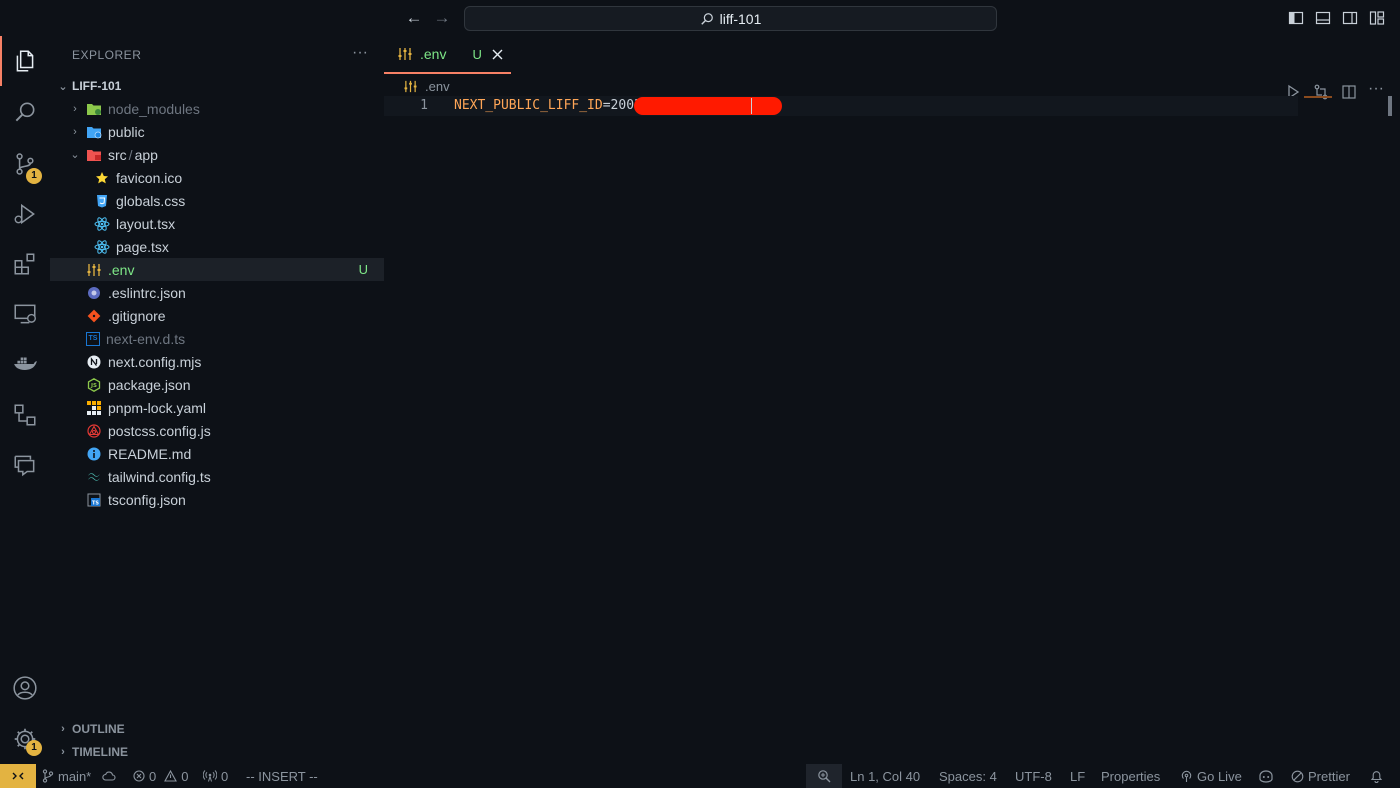  I want to click on tree-item-label: .env, so click(121, 269).